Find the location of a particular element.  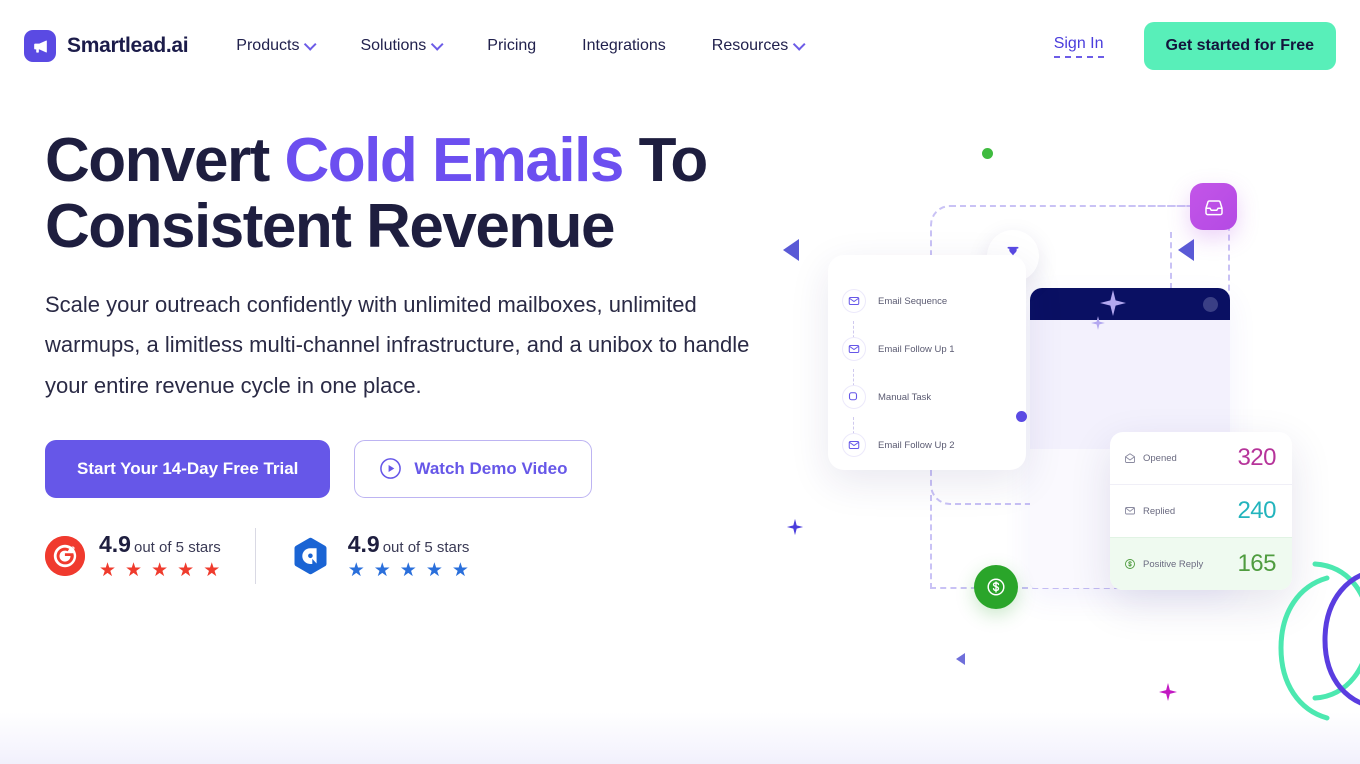

capterra-score-line: 4.9 out of 5 stars is located at coordinates (409, 544).